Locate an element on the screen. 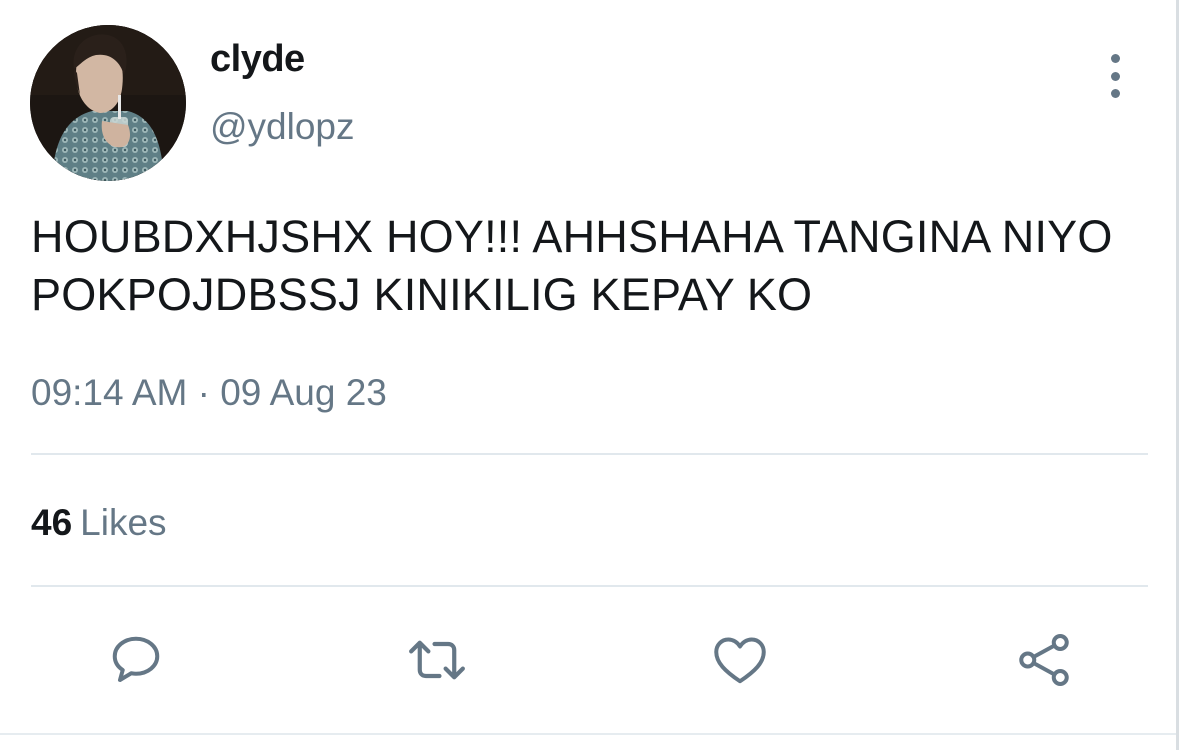 The height and width of the screenshot is (750, 1179). tweet-timestamp: 09:14 AM · 09 Aug 23 is located at coordinates (209, 393).